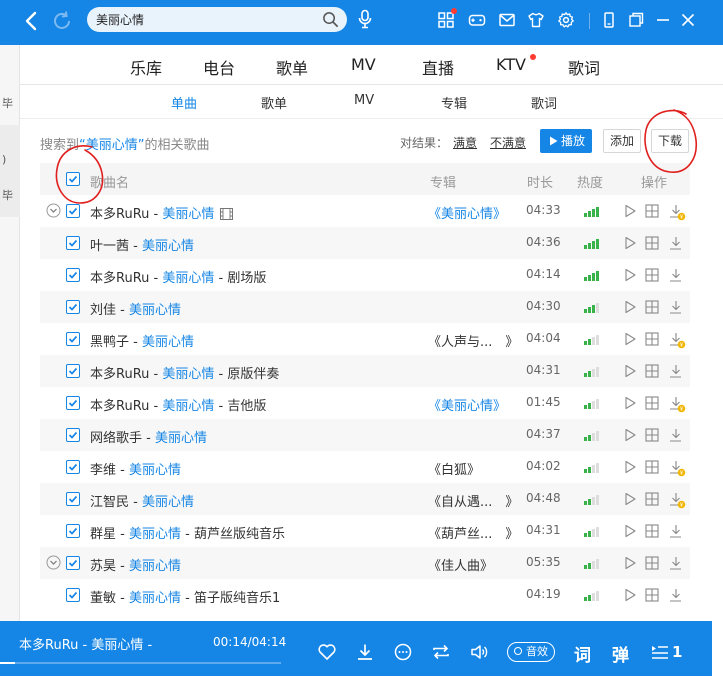 This screenshot has width=723, height=695. Describe the element at coordinates (364, 100) in the screenshot. I see `tab-mv: MV` at that location.